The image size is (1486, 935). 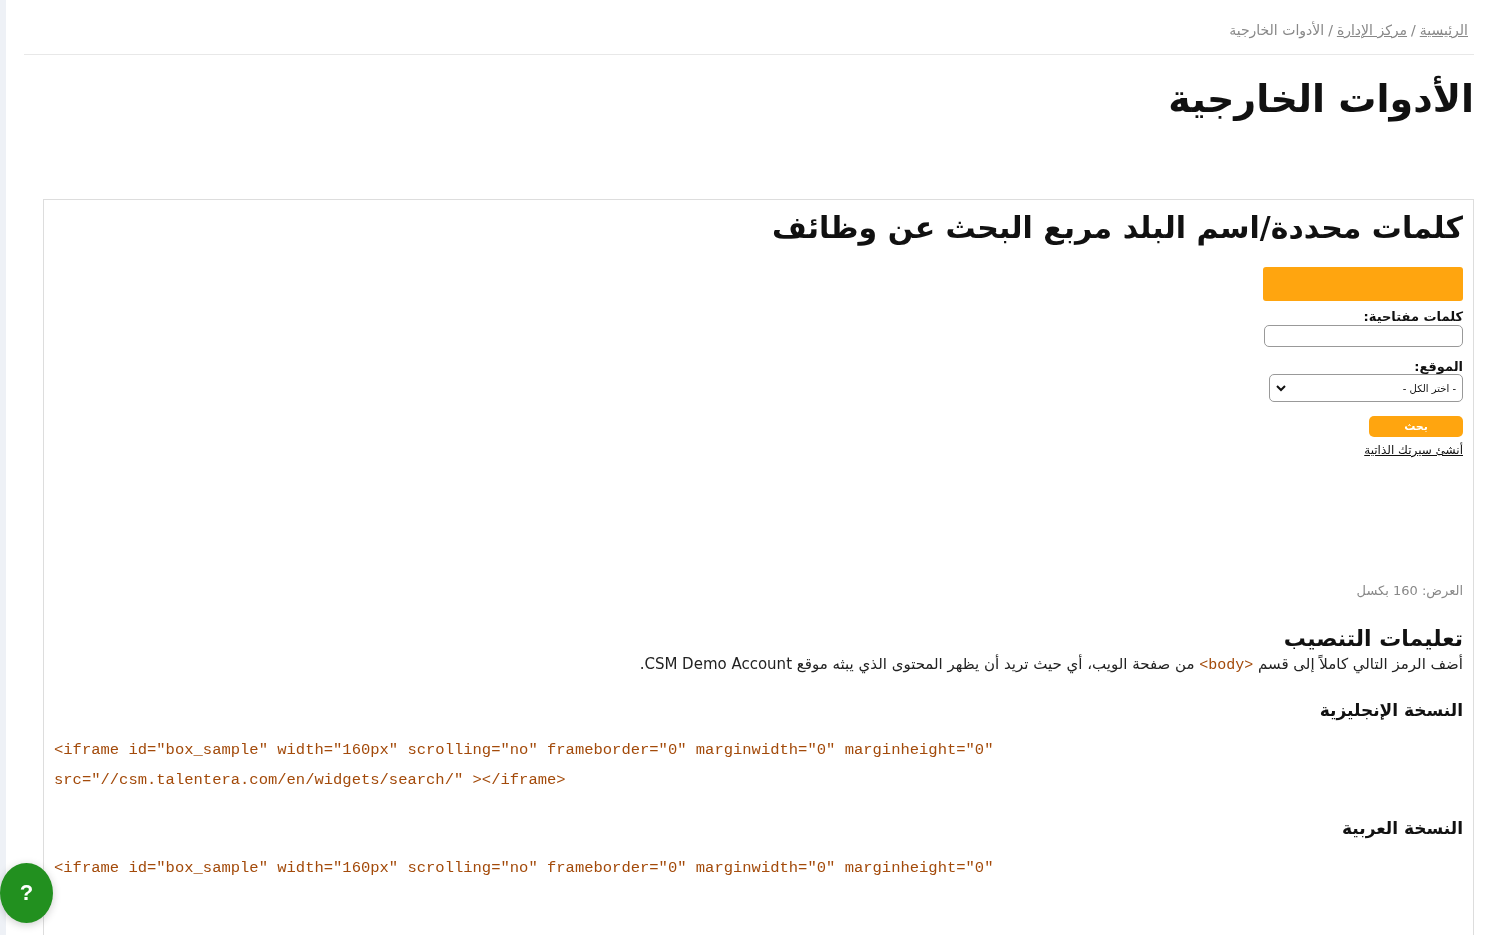 I want to click on version-title: النسخة الإنجليزية, so click(x=1390, y=710).